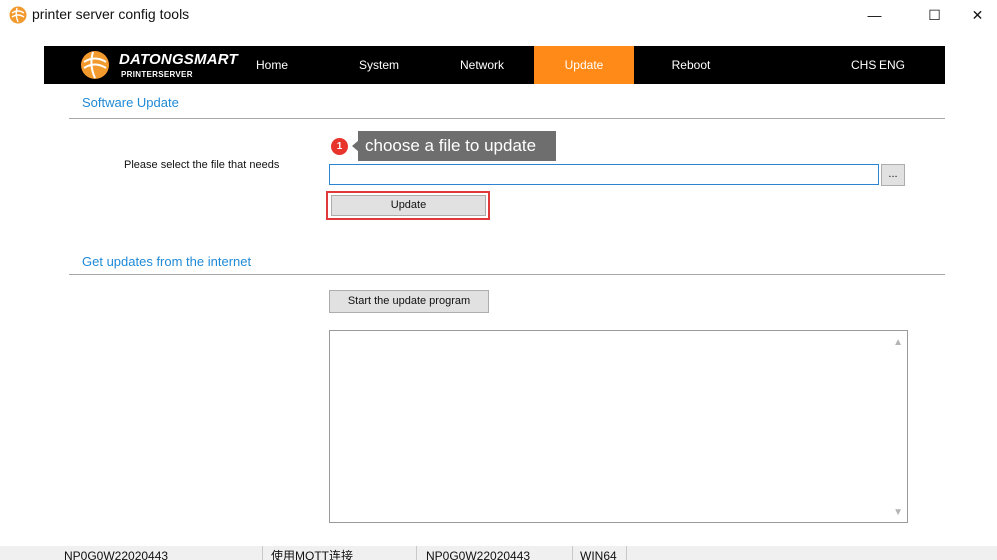  What do you see at coordinates (157, 74) in the screenshot?
I see `brand-subtitle: PRINTERSERVER` at bounding box center [157, 74].